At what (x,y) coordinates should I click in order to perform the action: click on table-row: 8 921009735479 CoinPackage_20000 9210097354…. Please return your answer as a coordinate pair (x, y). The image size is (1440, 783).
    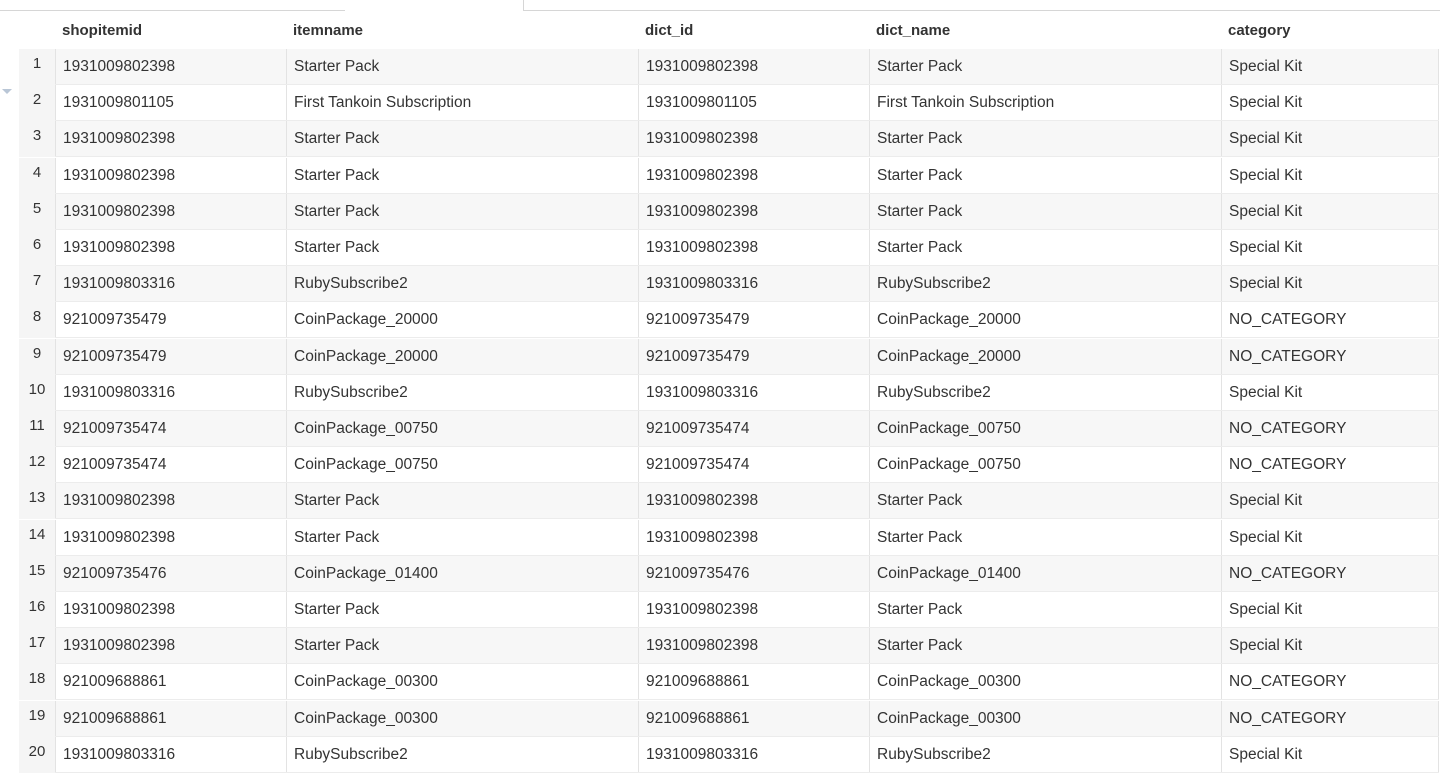
    Looking at the image, I should click on (729, 320).